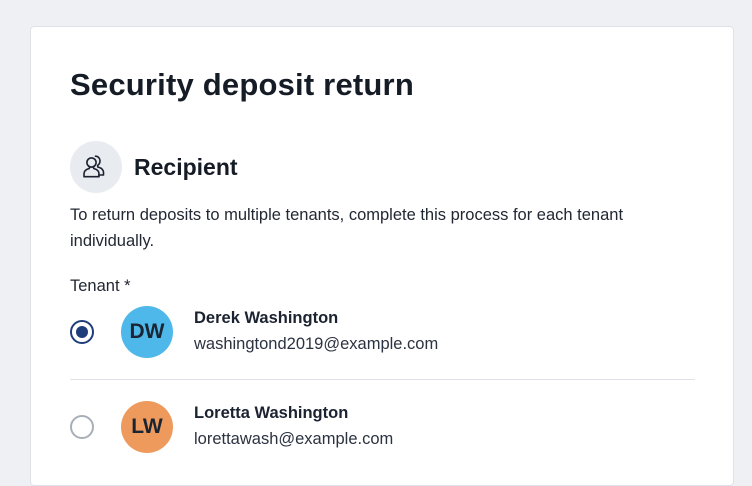  I want to click on tenant-field-label: Tenant *, so click(100, 286).